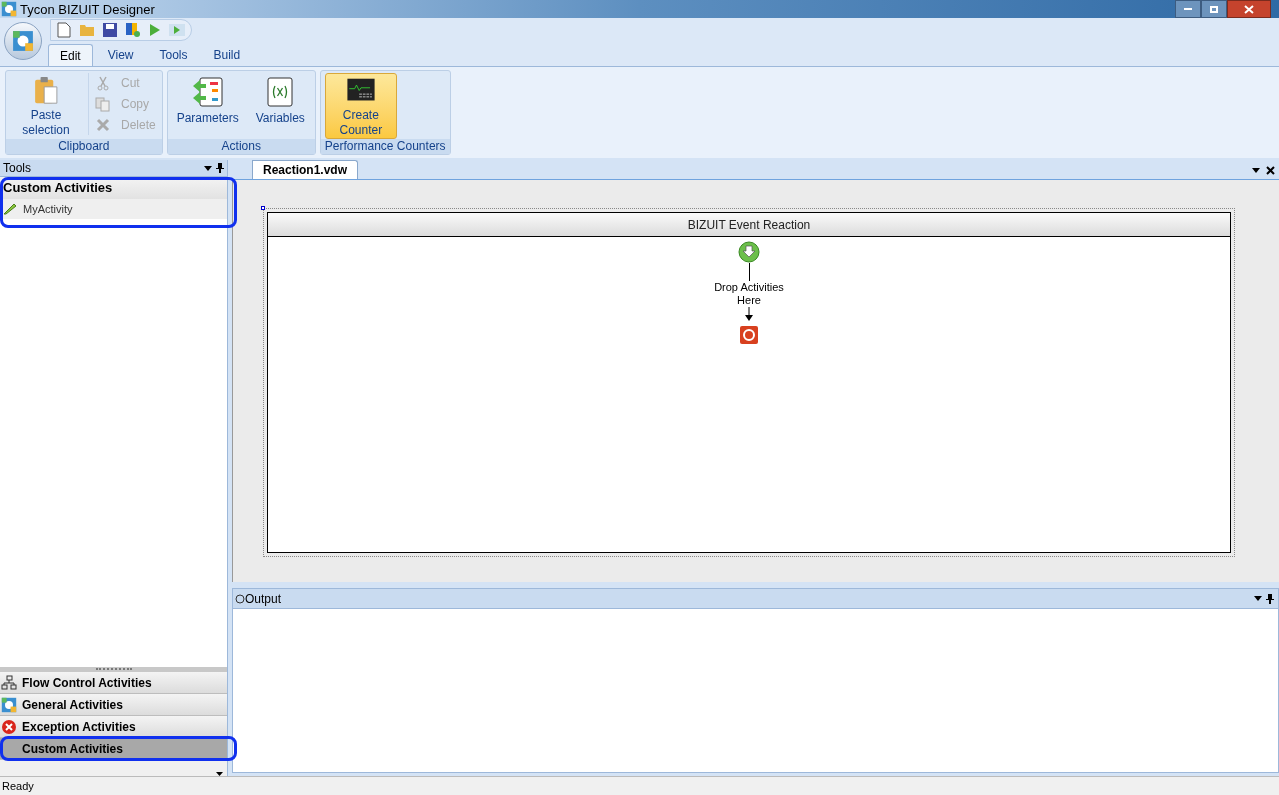 The image size is (1279, 795). Describe the element at coordinates (280, 106) in the screenshot. I see `ribbon-button: Variables` at that location.